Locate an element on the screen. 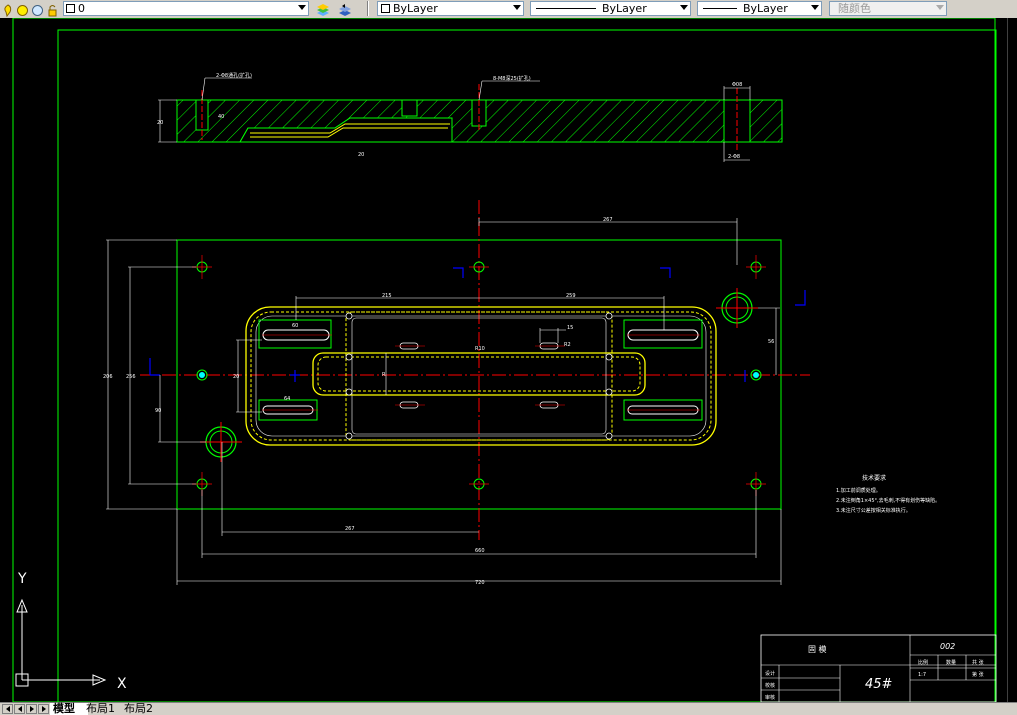 The width and height of the screenshot is (1017, 715). dim-r: R is located at coordinates (384, 375).